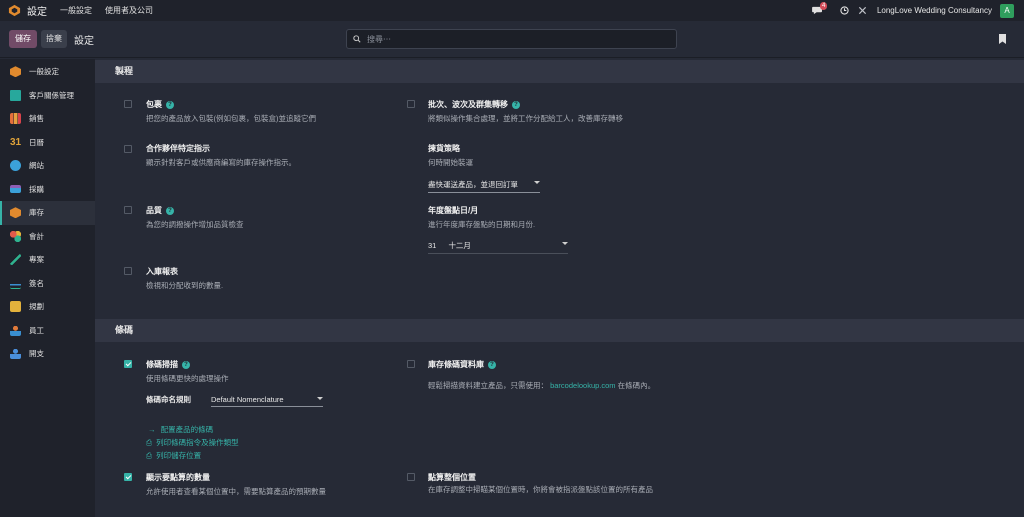  What do you see at coordinates (128, 364) in the screenshot?
I see `barcode-scanner-checkbox` at bounding box center [128, 364].